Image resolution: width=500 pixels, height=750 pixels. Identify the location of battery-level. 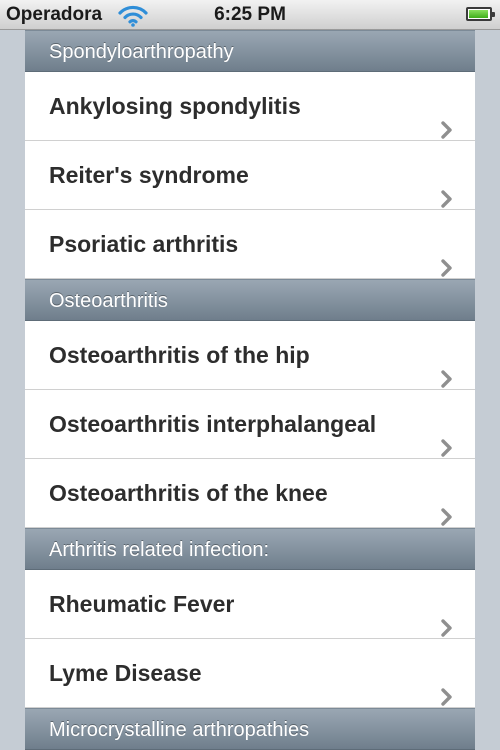
(478, 14).